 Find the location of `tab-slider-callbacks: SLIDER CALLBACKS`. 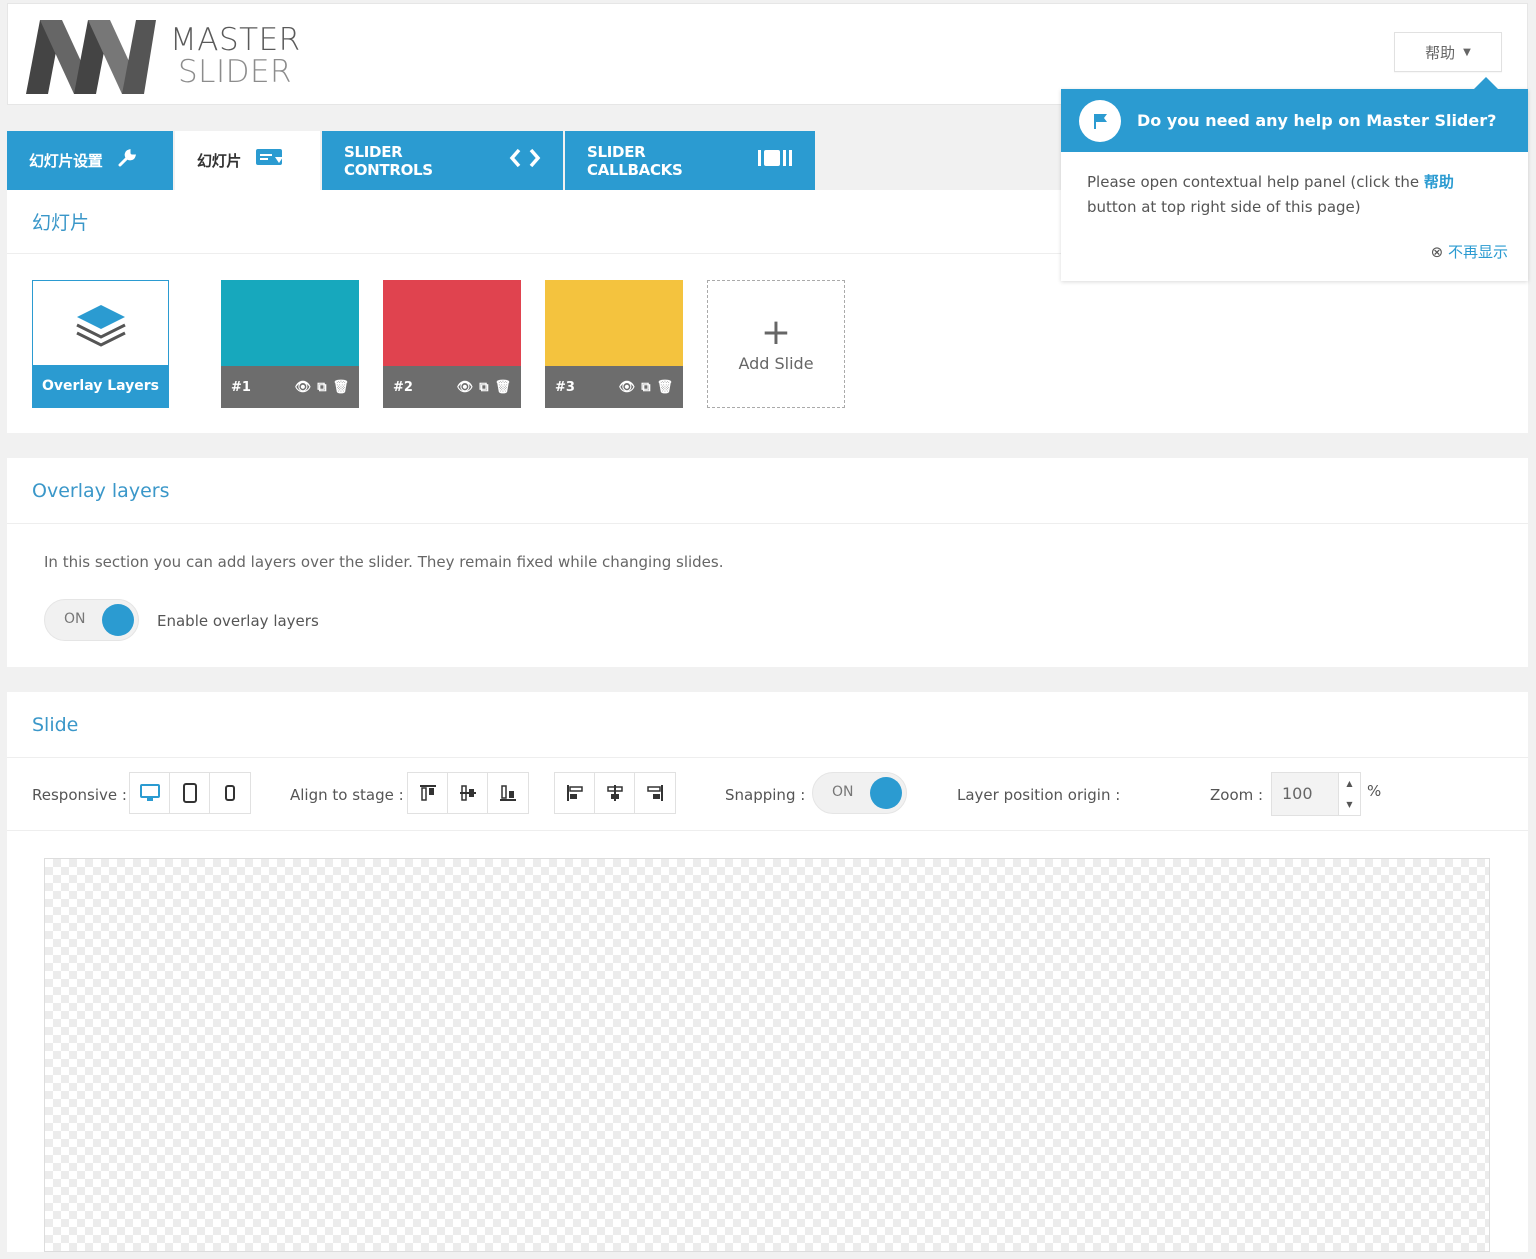

tab-slider-callbacks: SLIDER CALLBACKS is located at coordinates (690, 160).